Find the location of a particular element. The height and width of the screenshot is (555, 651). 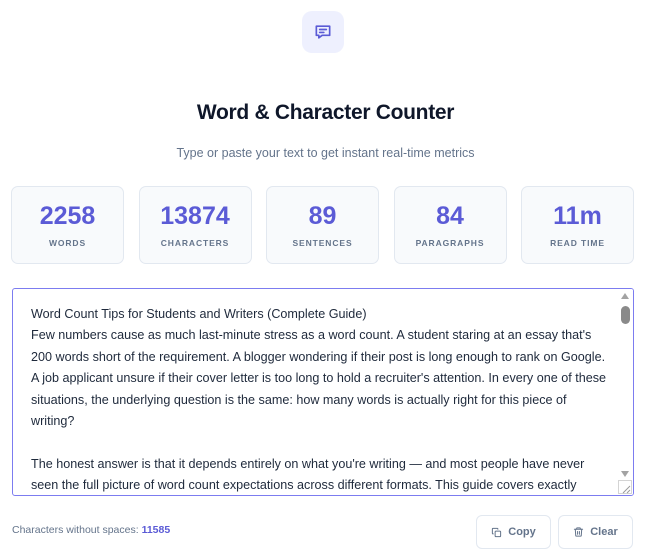

stat-value: 11m is located at coordinates (577, 216).